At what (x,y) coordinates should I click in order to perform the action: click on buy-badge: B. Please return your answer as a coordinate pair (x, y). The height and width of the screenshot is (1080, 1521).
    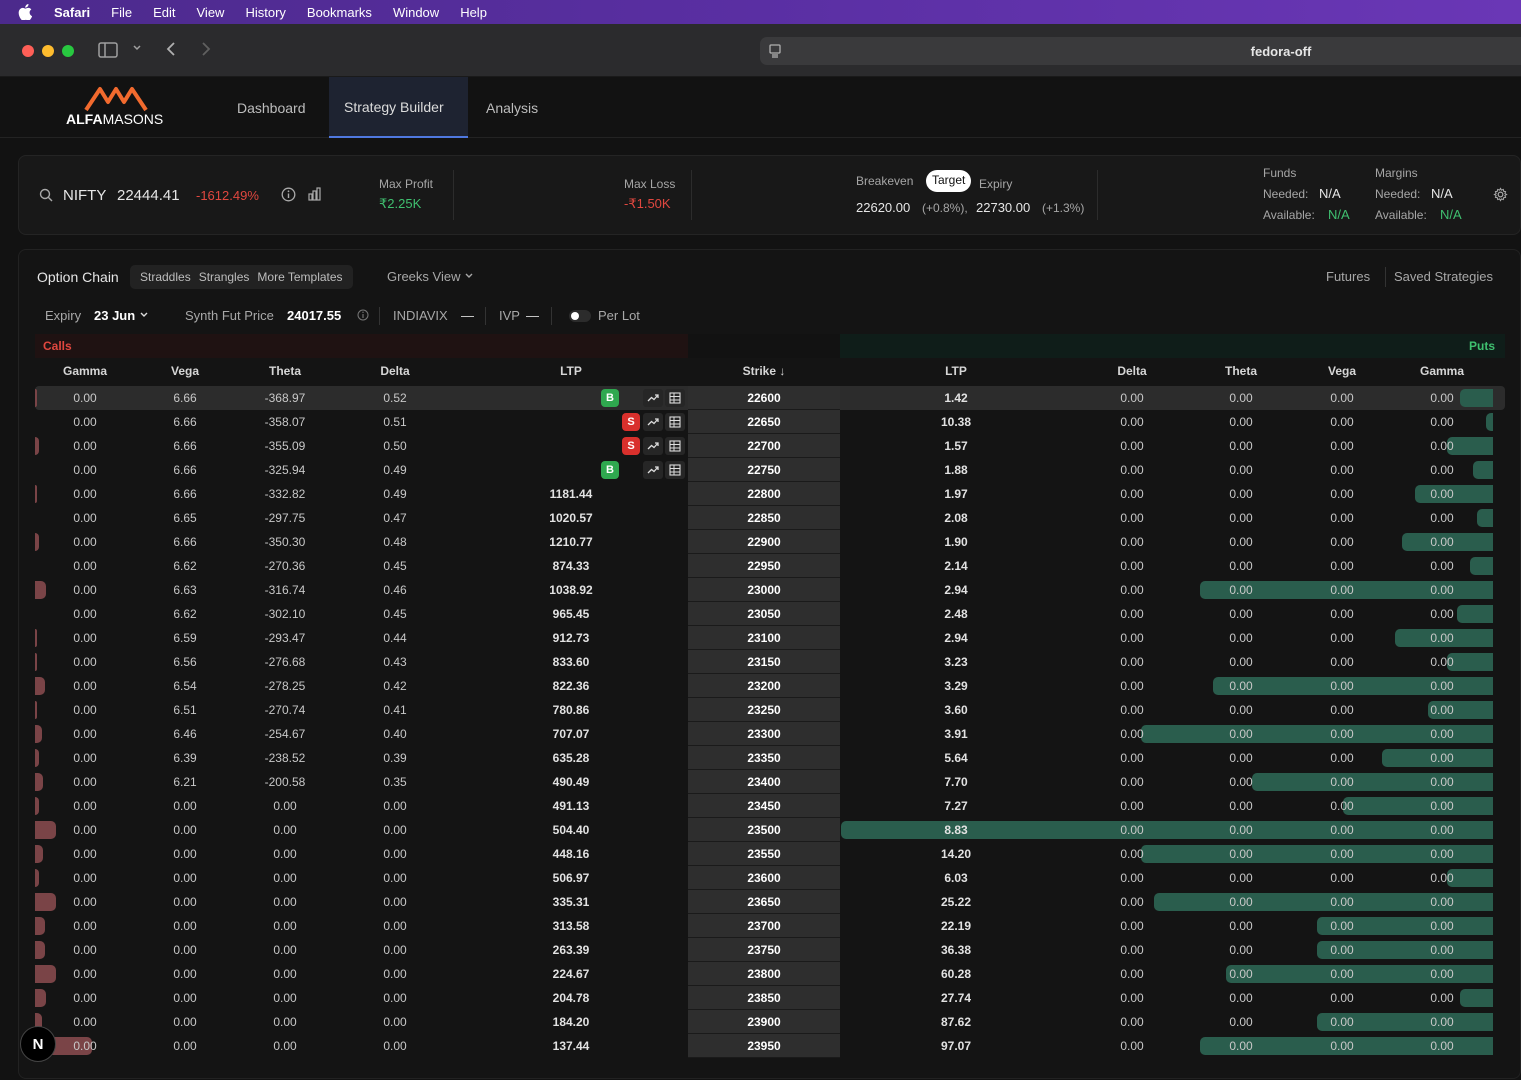
    Looking at the image, I should click on (610, 470).